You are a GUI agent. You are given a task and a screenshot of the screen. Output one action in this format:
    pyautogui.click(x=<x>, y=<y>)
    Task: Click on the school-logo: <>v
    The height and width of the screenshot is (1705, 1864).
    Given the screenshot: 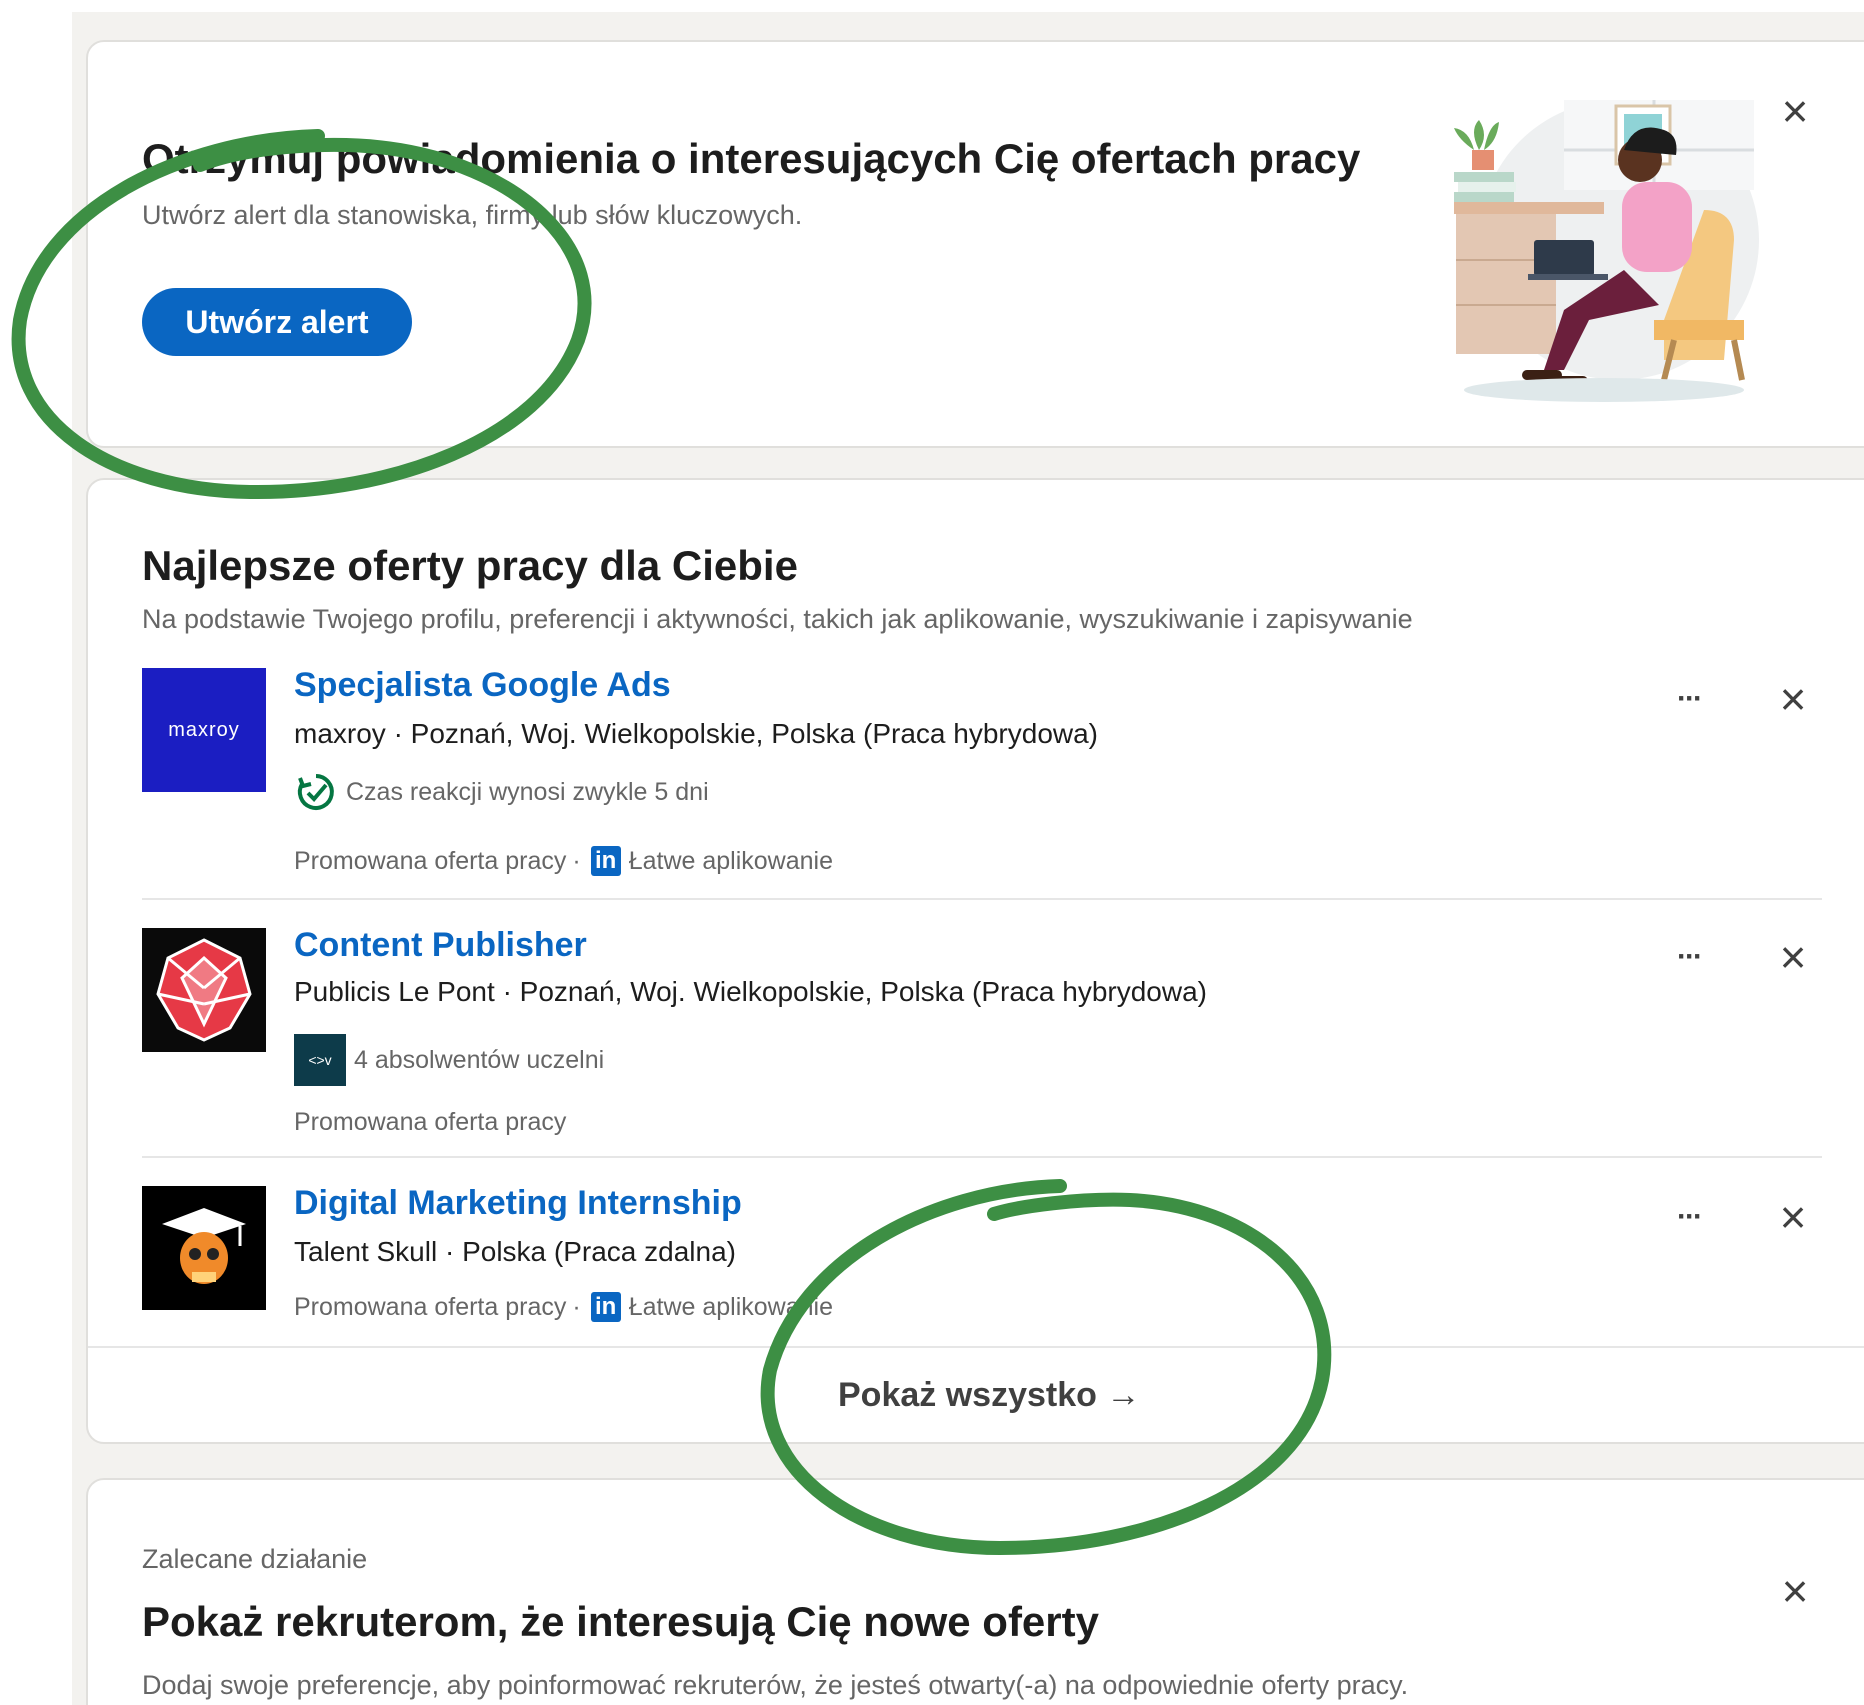 What is the action you would take?
    pyautogui.click(x=320, y=1060)
    